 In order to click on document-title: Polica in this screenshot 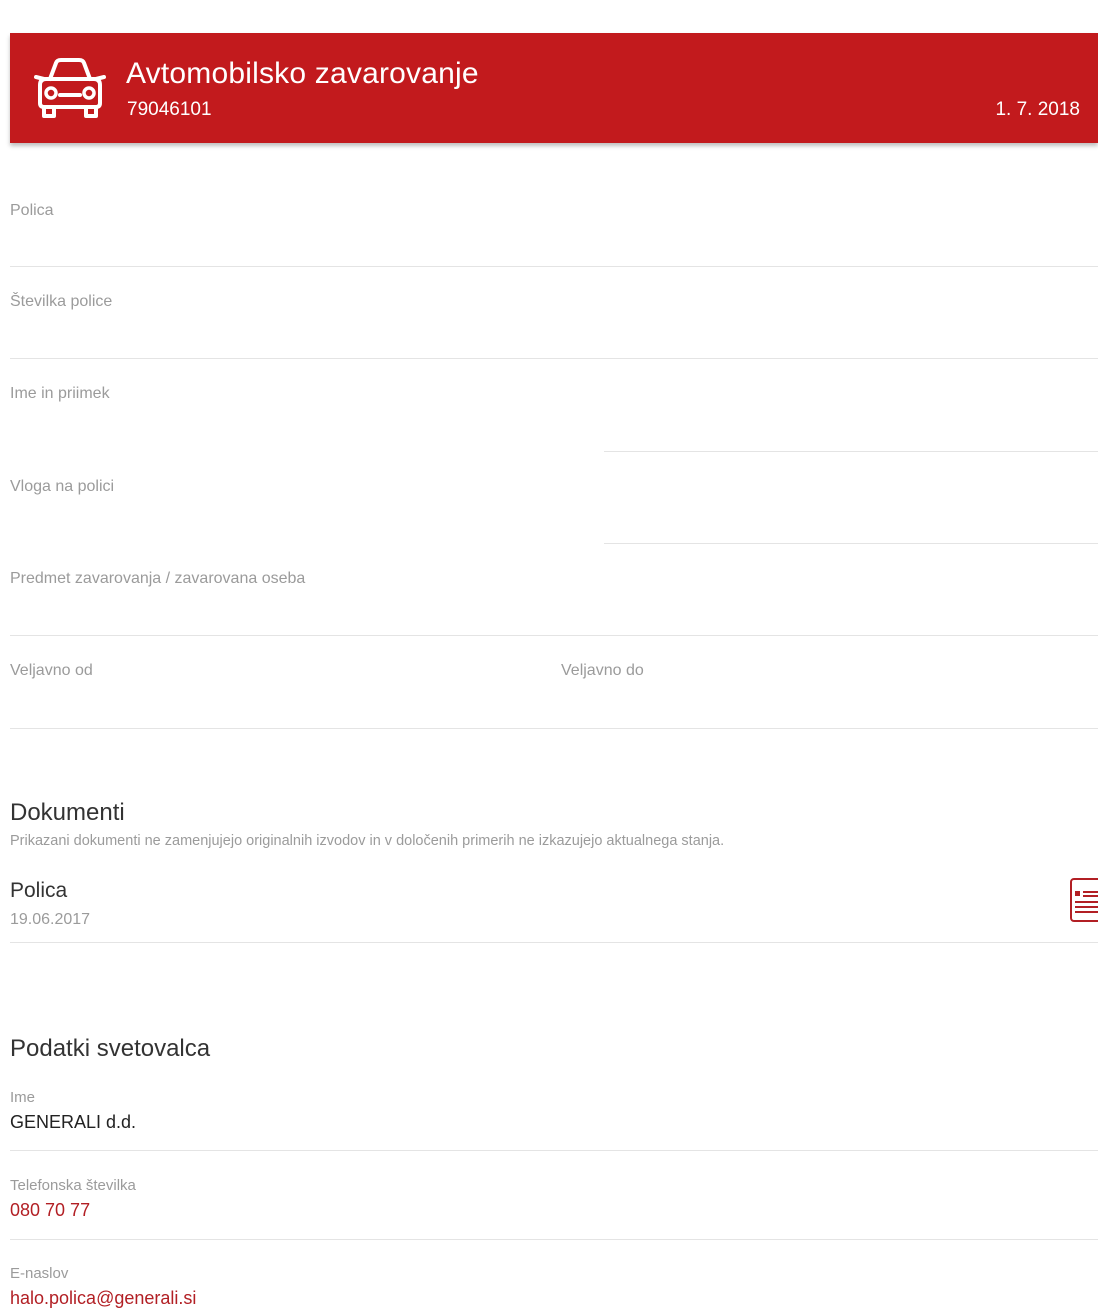, I will do `click(38, 891)`.